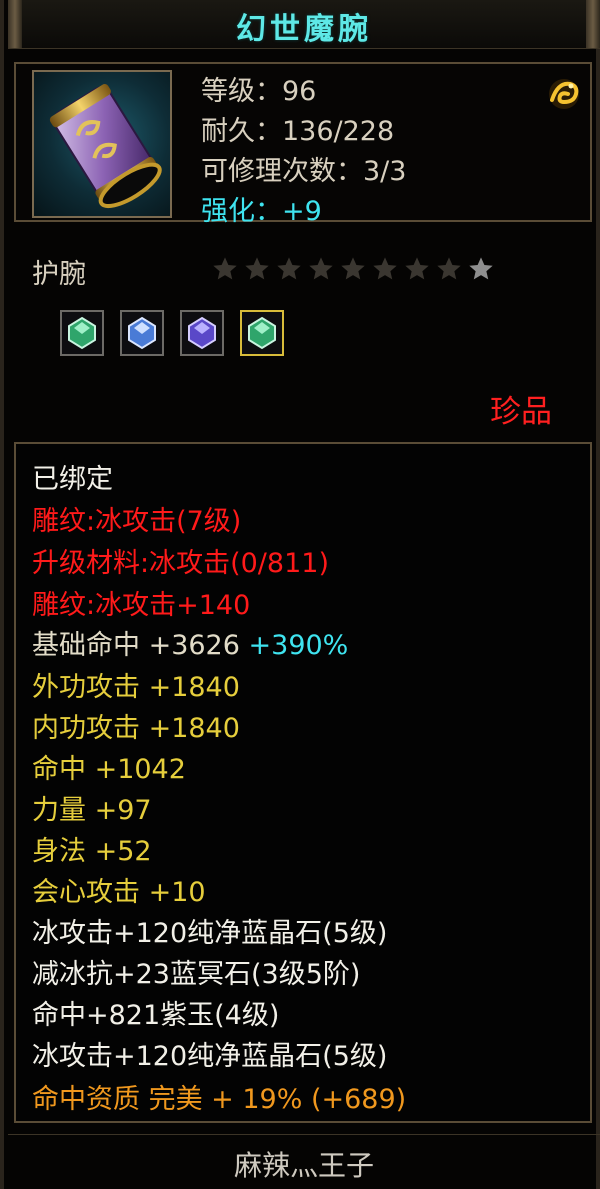 The height and width of the screenshot is (1189, 600). Describe the element at coordinates (228, 131) in the screenshot. I see `durability-label: 耐久` at that location.